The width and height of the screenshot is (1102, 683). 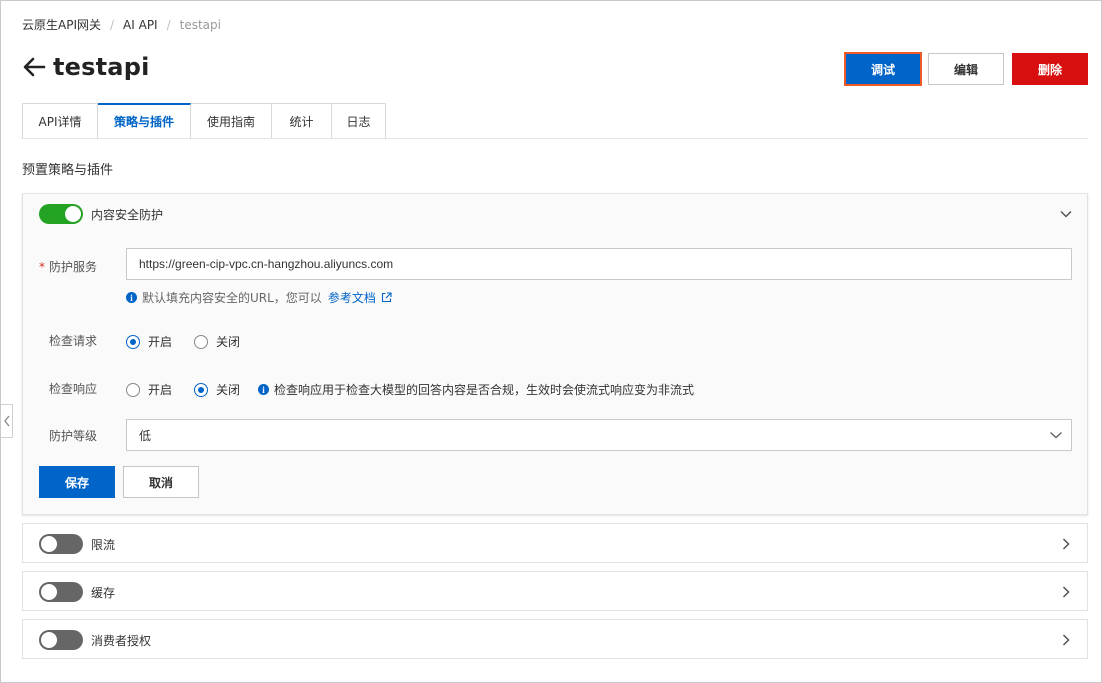 I want to click on check-request-off-radio: 关闭, so click(x=217, y=341).